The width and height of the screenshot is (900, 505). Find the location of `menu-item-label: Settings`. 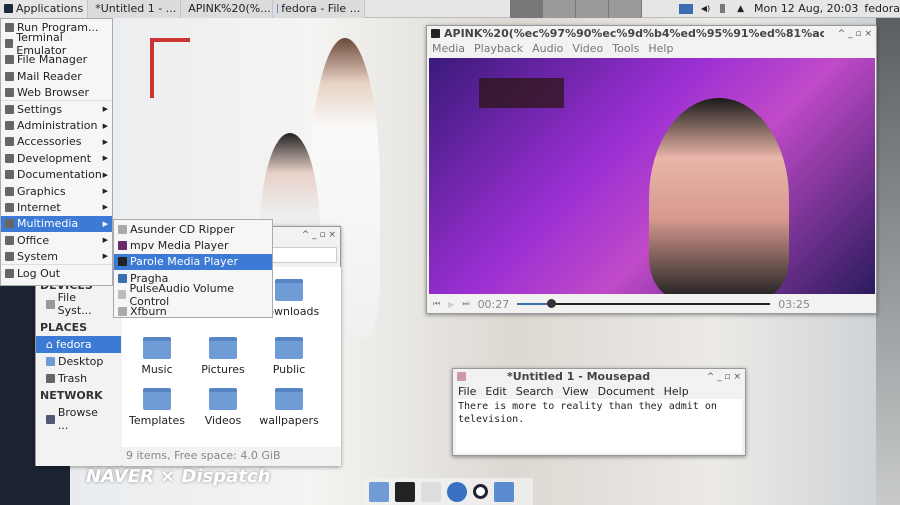

menu-item-label: Settings is located at coordinates (40, 109).